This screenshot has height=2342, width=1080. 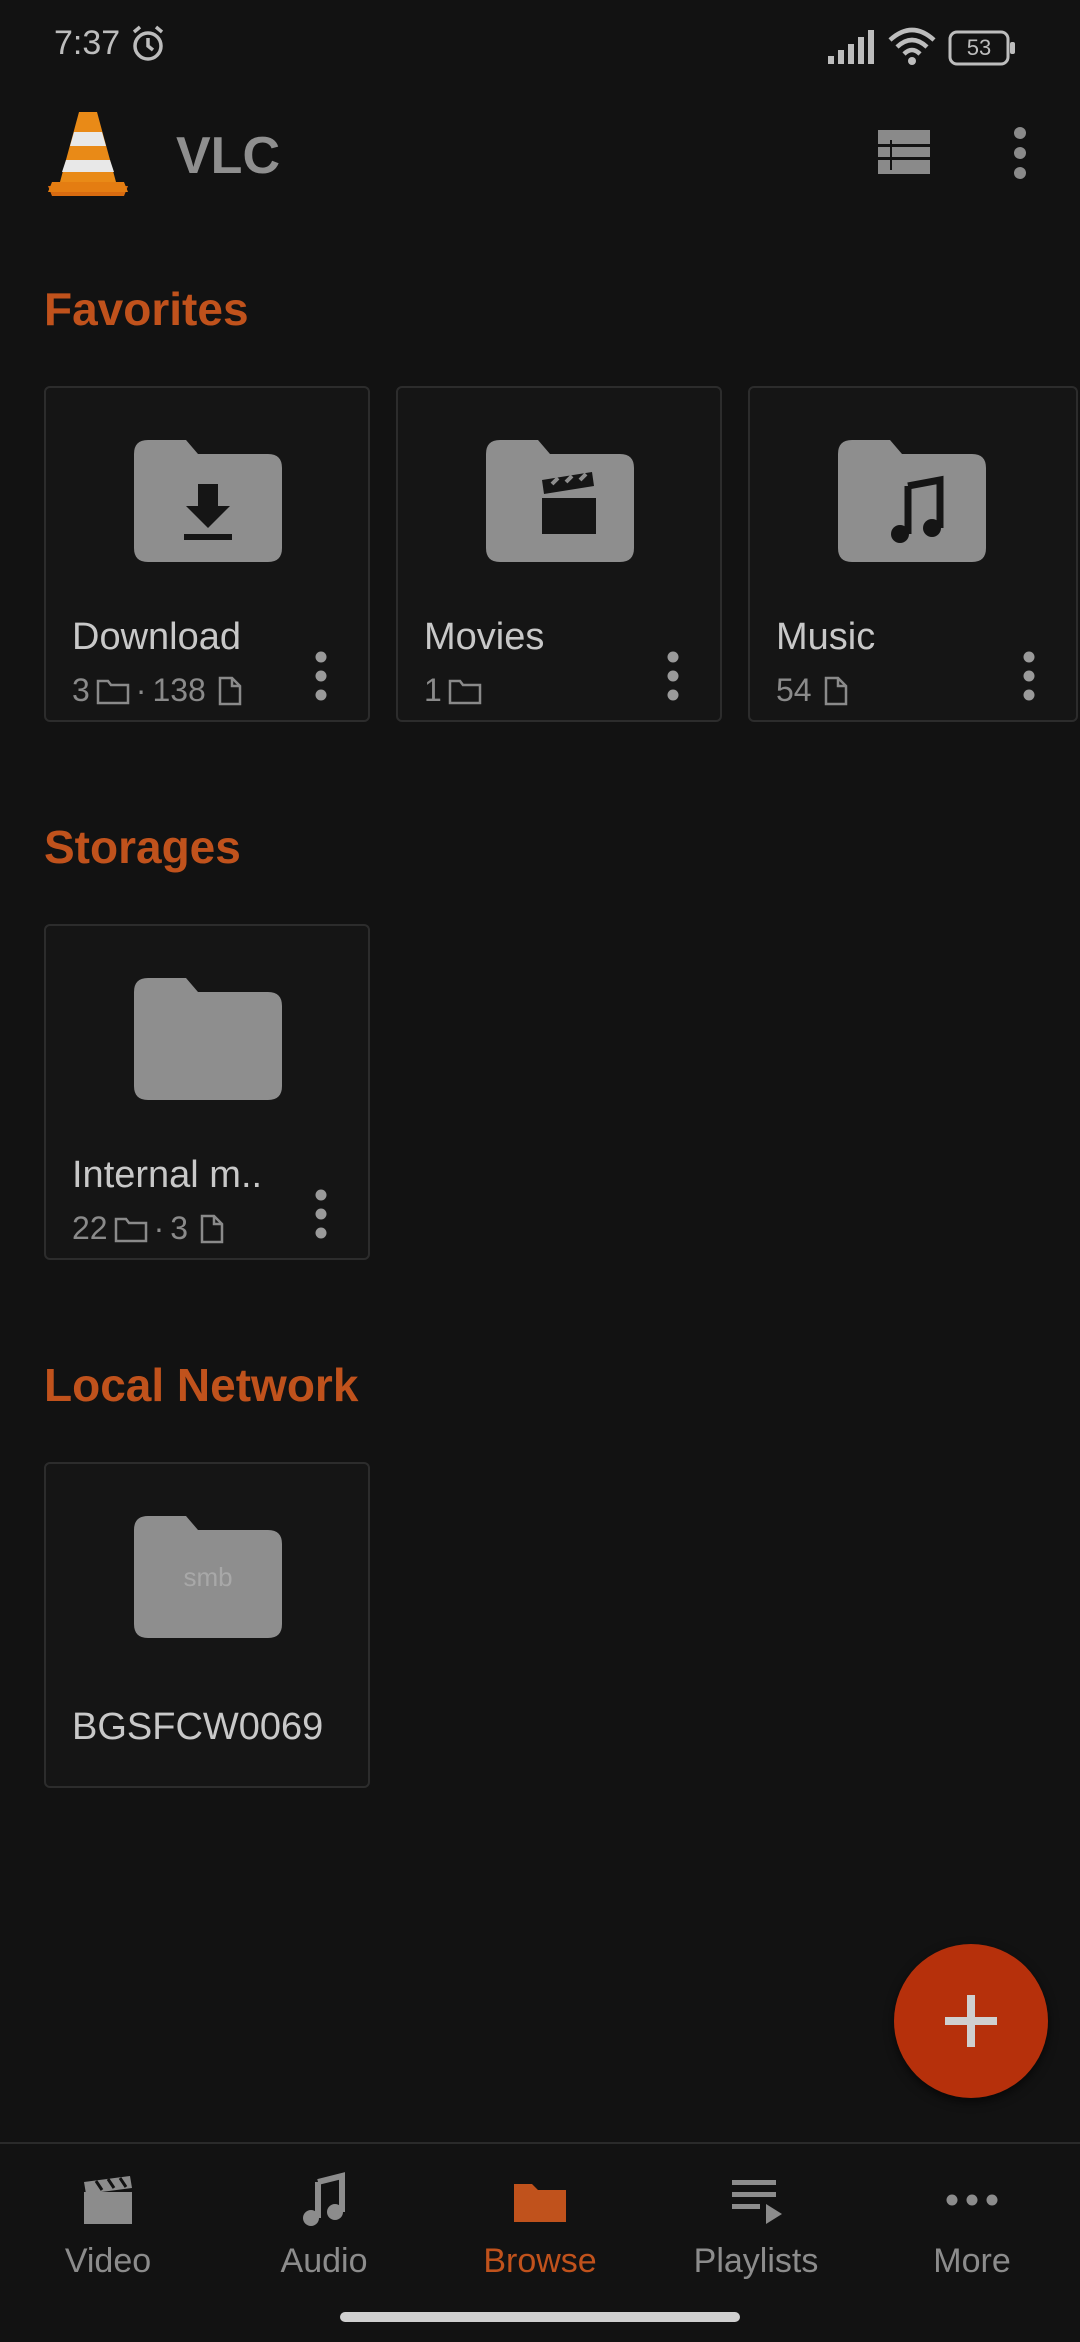 What do you see at coordinates (87, 43) in the screenshot?
I see `status-time: 7:37` at bounding box center [87, 43].